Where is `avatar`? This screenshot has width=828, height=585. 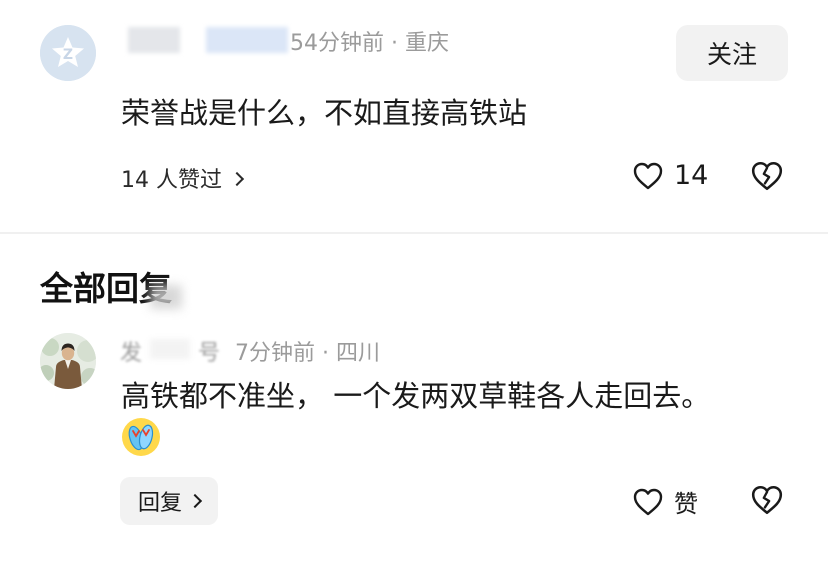
avatar is located at coordinates (68, 361).